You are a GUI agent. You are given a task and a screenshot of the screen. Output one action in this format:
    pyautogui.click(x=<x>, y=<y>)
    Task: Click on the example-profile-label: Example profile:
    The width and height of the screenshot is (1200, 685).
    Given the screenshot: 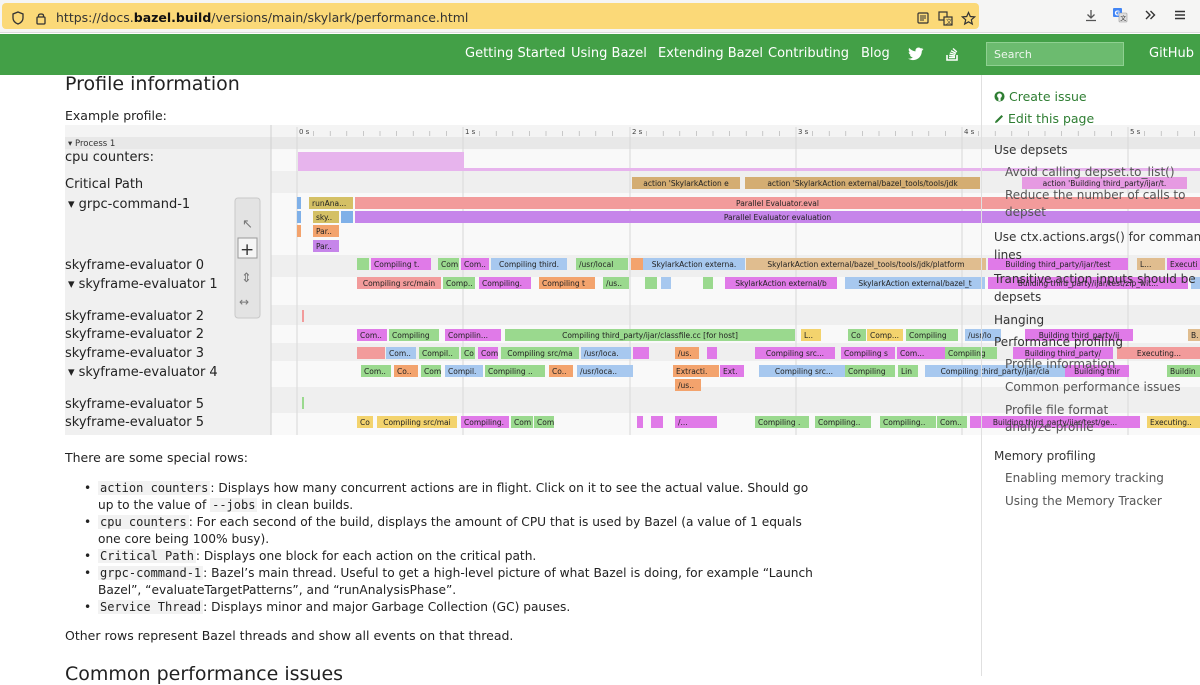 What is the action you would take?
    pyautogui.click(x=116, y=115)
    